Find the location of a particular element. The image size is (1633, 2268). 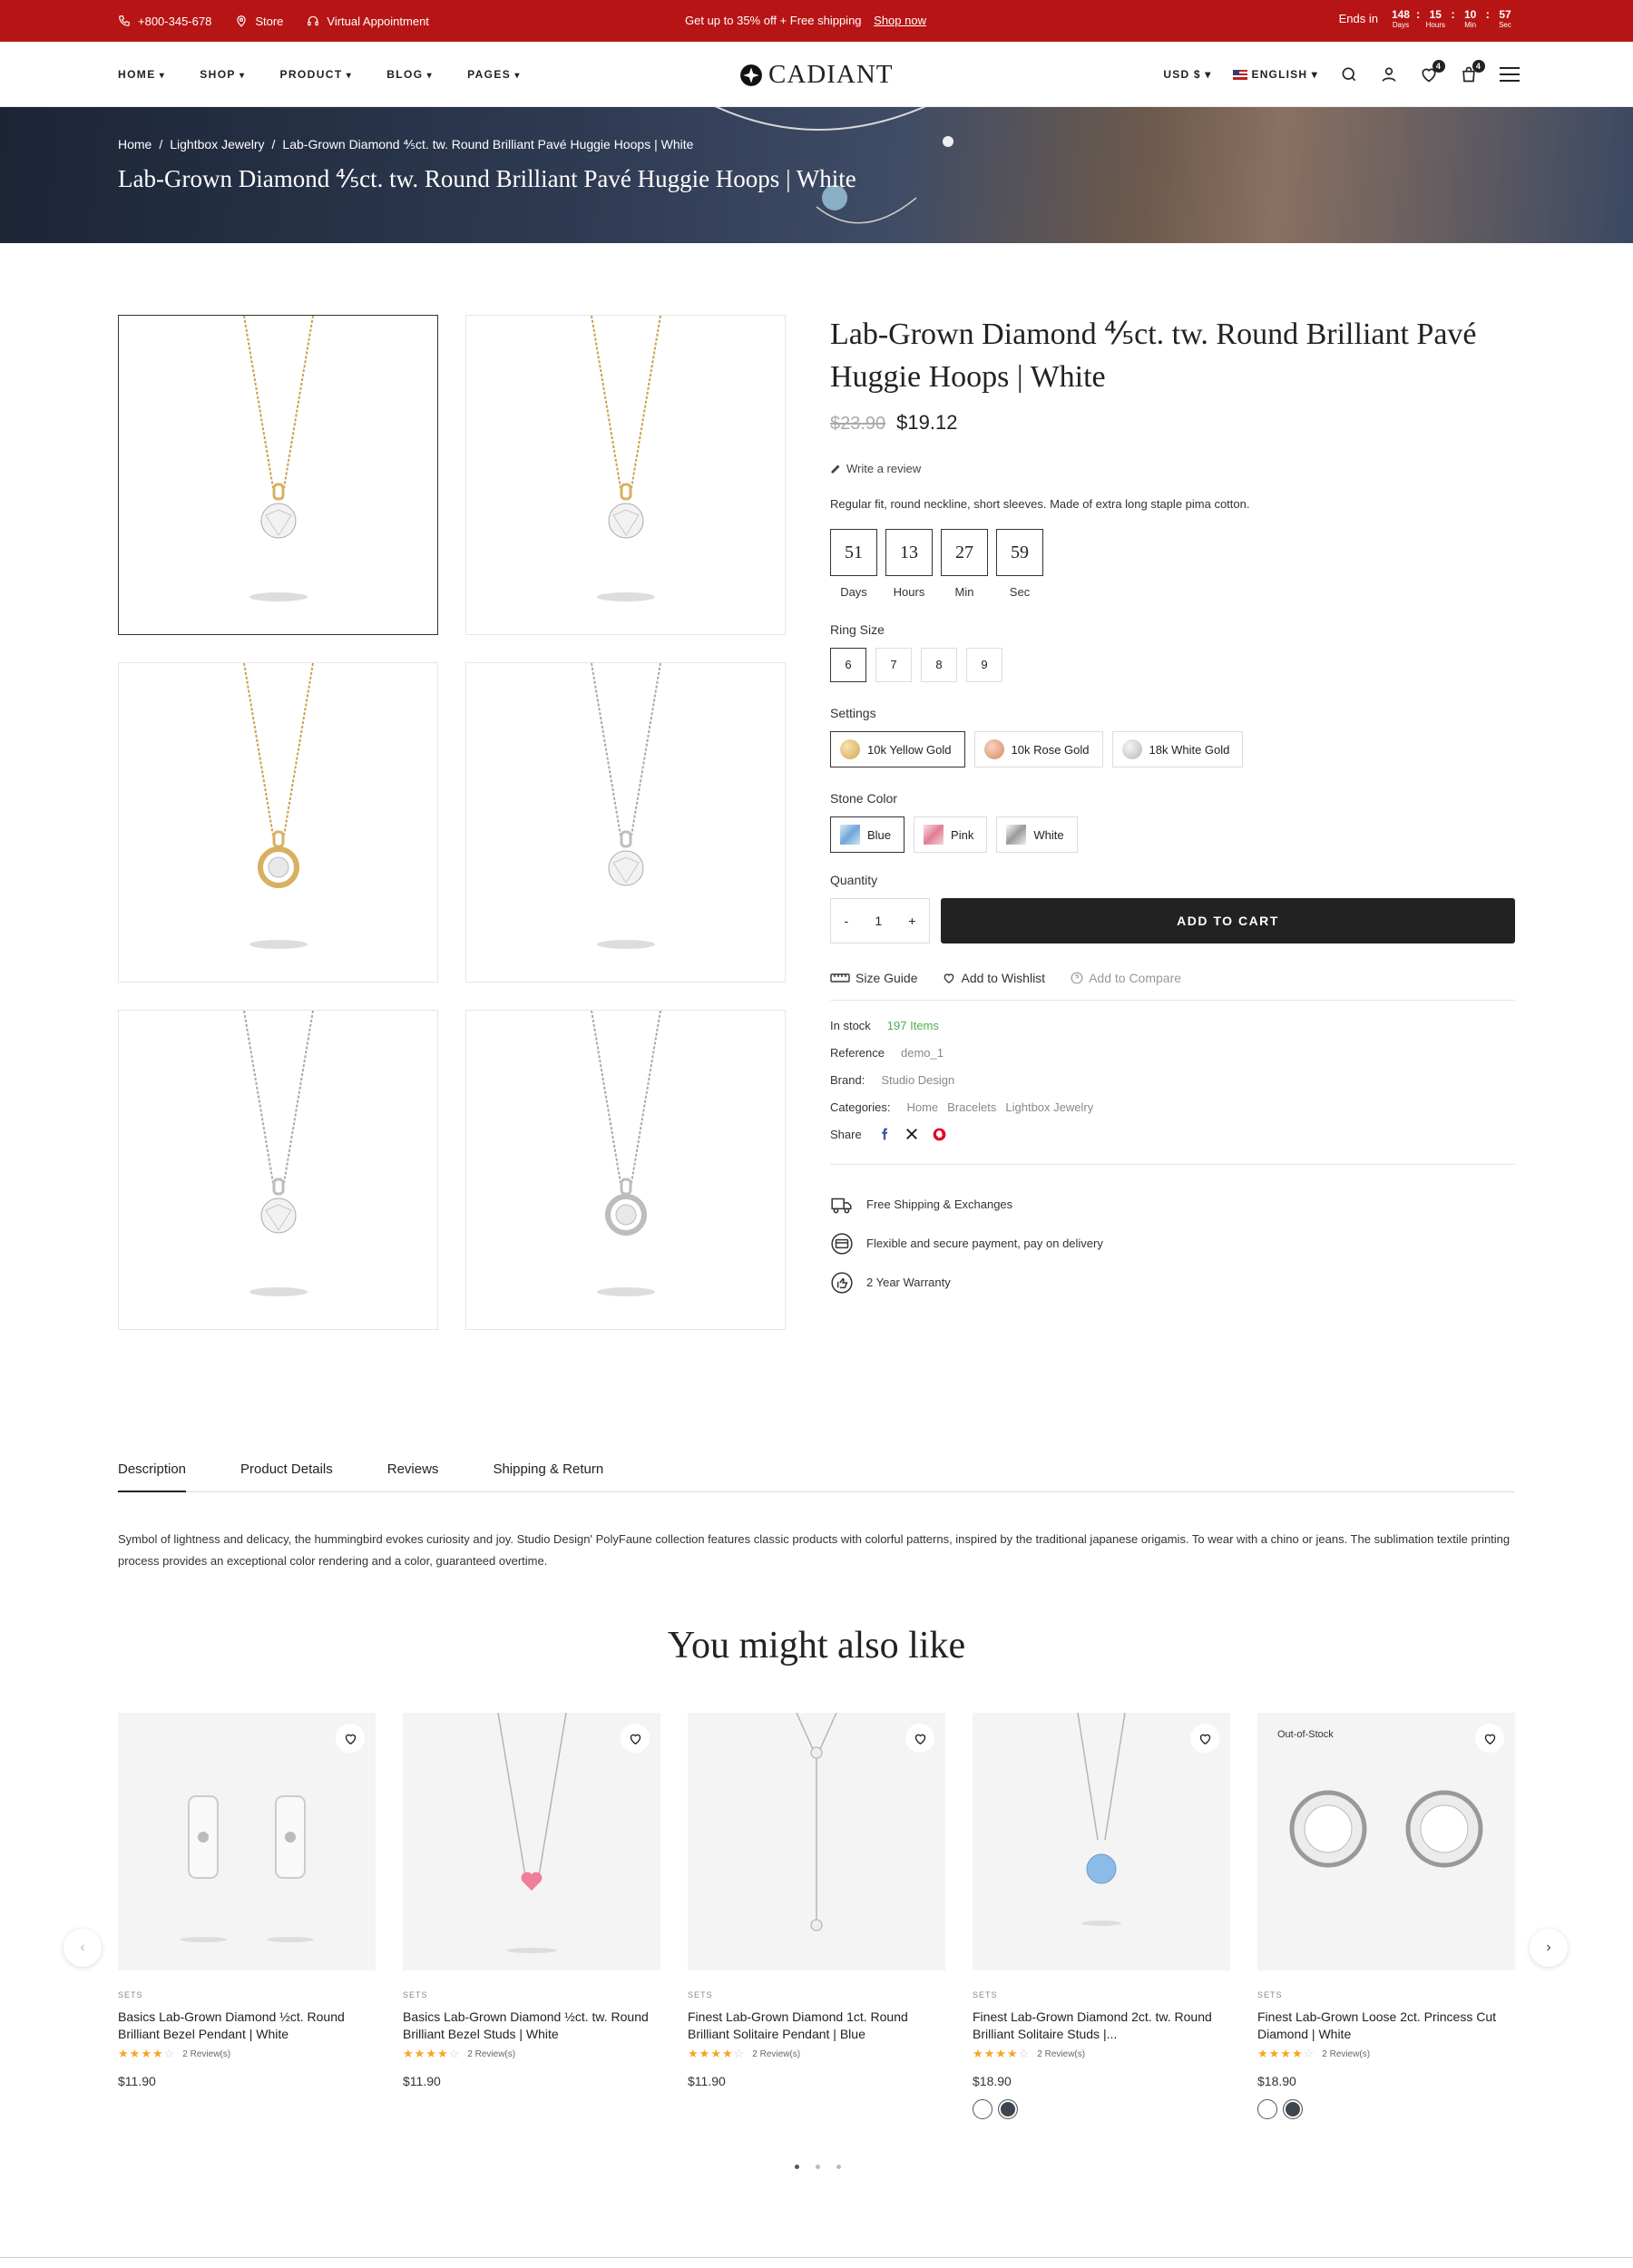

add-to-wishlist-link: Add to Wishlist is located at coordinates (994, 978).